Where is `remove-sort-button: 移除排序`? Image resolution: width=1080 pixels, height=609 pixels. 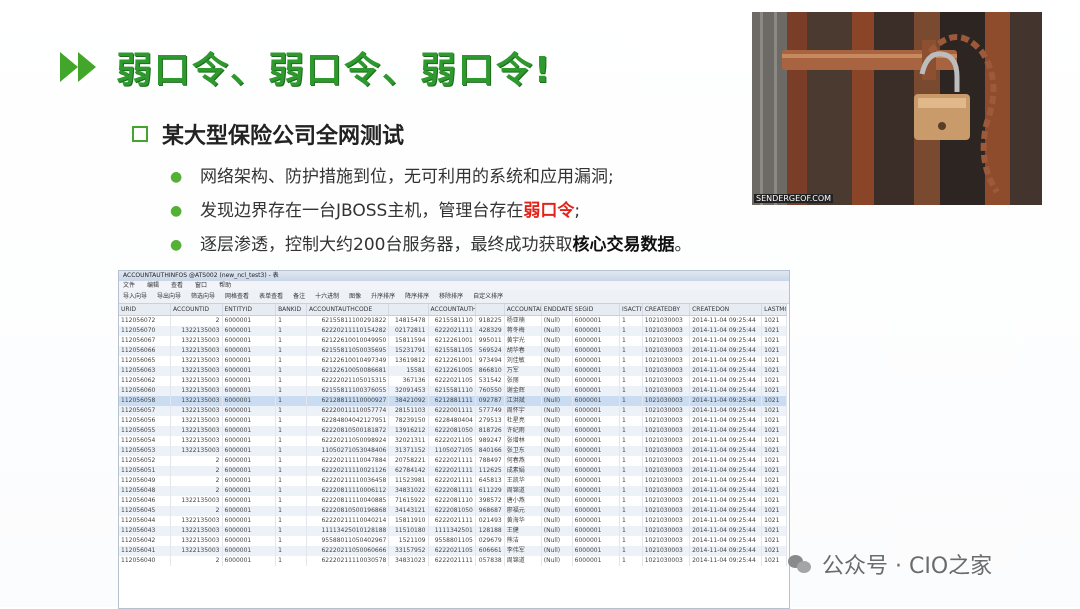 remove-sort-button: 移除排序 is located at coordinates (451, 296).